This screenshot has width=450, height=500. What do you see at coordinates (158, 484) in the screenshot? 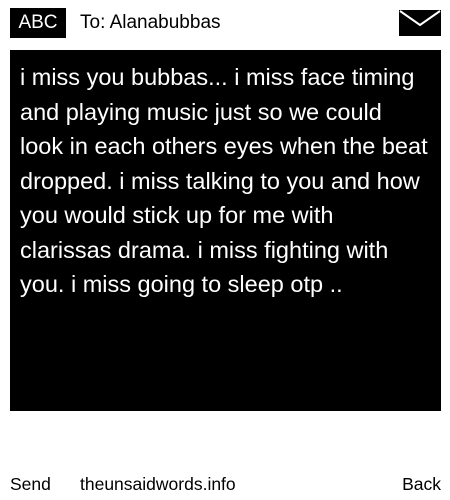
I see `site-name: theunsaidwords.info` at bounding box center [158, 484].